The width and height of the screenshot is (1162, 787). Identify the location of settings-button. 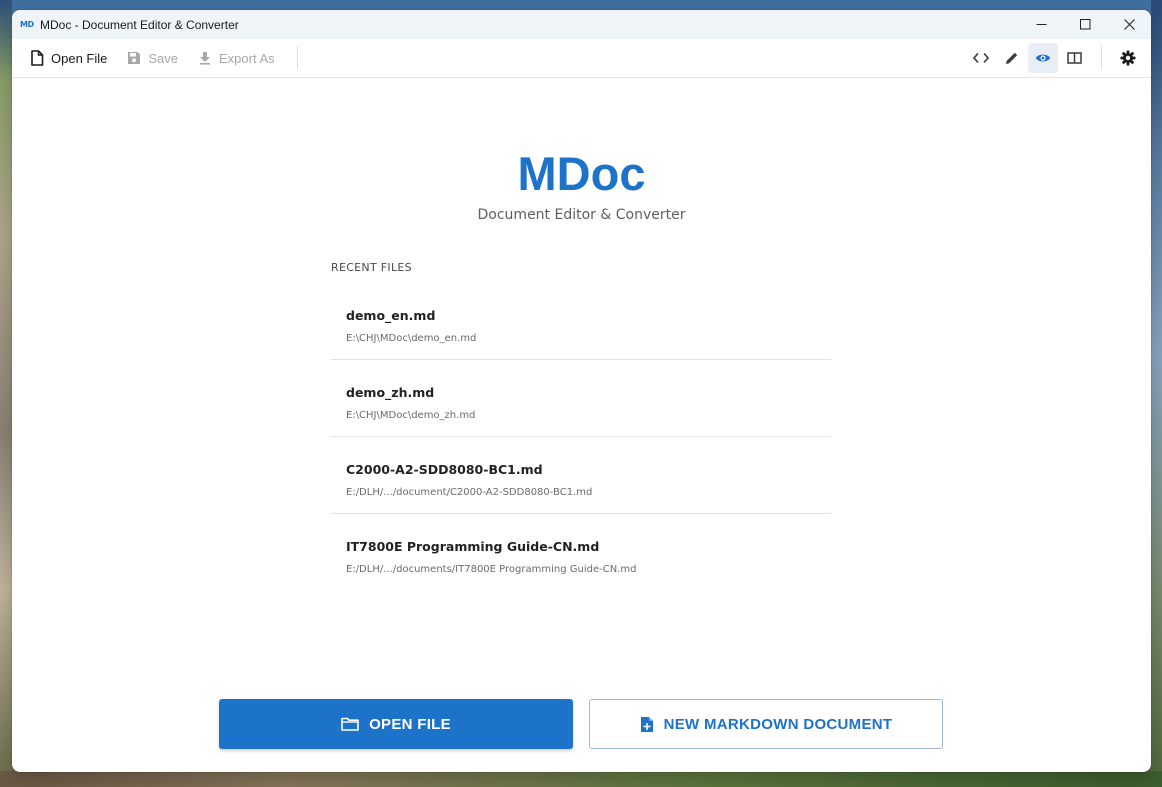
(1128, 58).